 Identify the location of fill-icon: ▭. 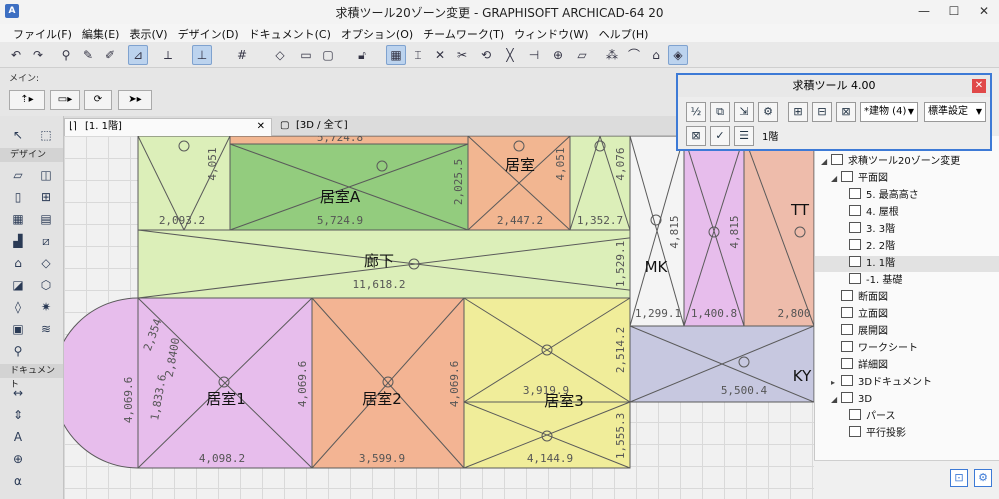
(306, 55).